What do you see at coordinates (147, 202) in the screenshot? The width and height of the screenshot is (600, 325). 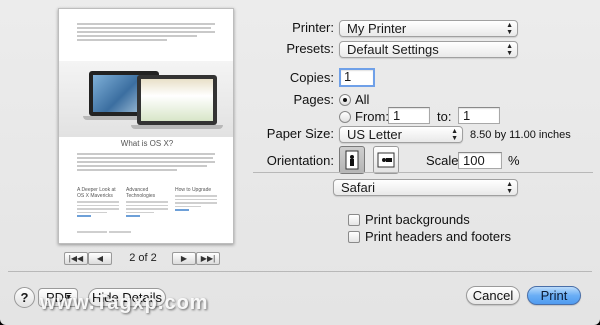 I see `preview-column: Advanced Technologies` at bounding box center [147, 202].